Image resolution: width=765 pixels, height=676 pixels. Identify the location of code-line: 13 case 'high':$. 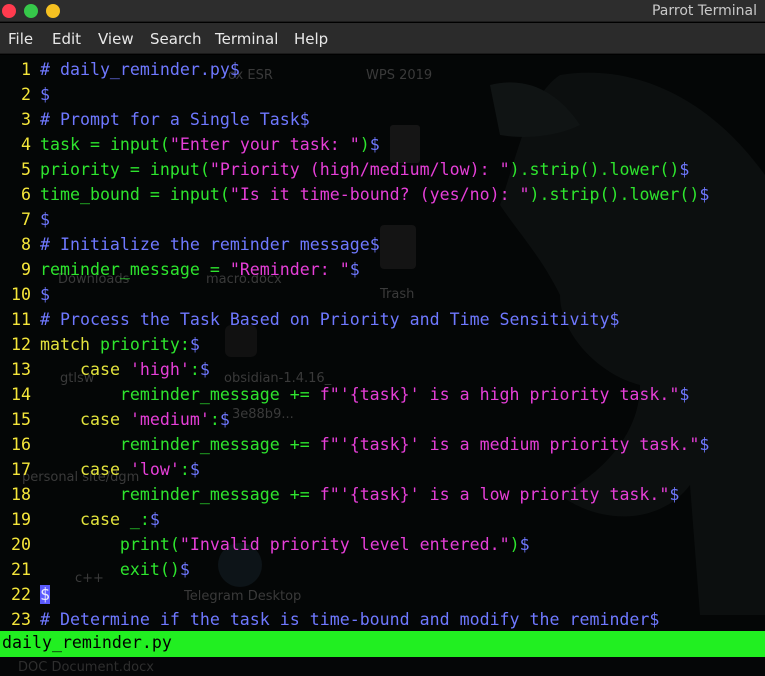
(382, 369).